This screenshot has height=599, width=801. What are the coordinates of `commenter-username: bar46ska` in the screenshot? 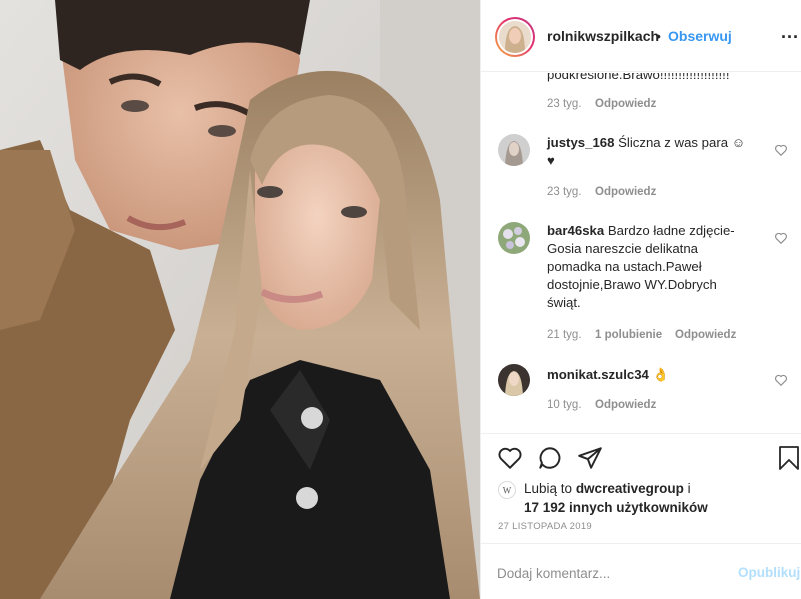 It's located at (575, 230).